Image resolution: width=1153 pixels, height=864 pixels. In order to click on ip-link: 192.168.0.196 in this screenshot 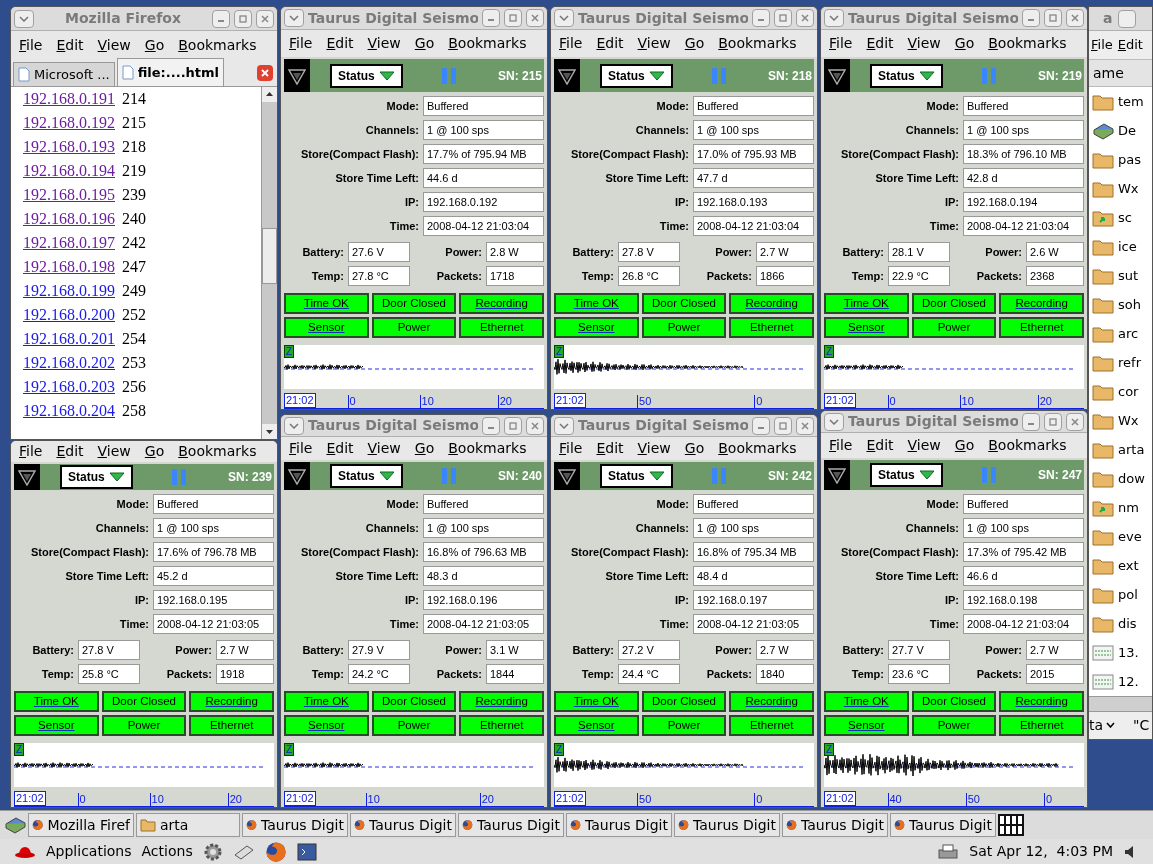, I will do `click(69, 219)`.